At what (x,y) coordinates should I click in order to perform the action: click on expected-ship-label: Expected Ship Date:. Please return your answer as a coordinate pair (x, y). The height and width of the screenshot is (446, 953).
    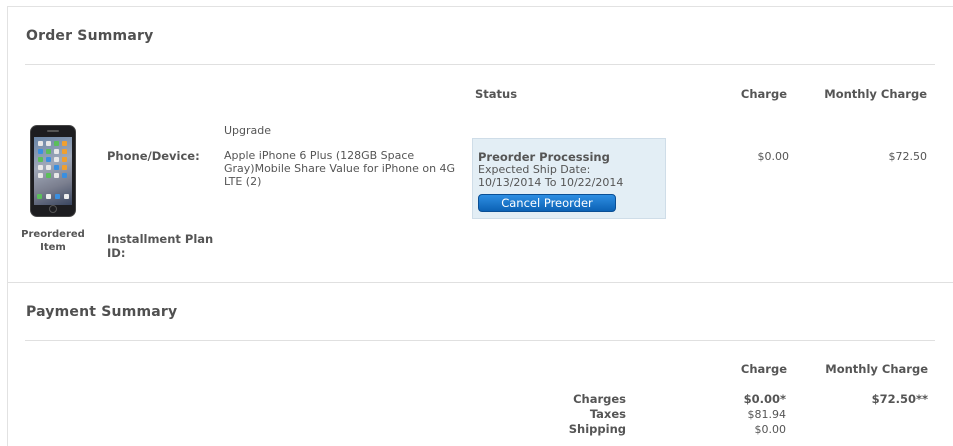
    Looking at the image, I should click on (534, 169).